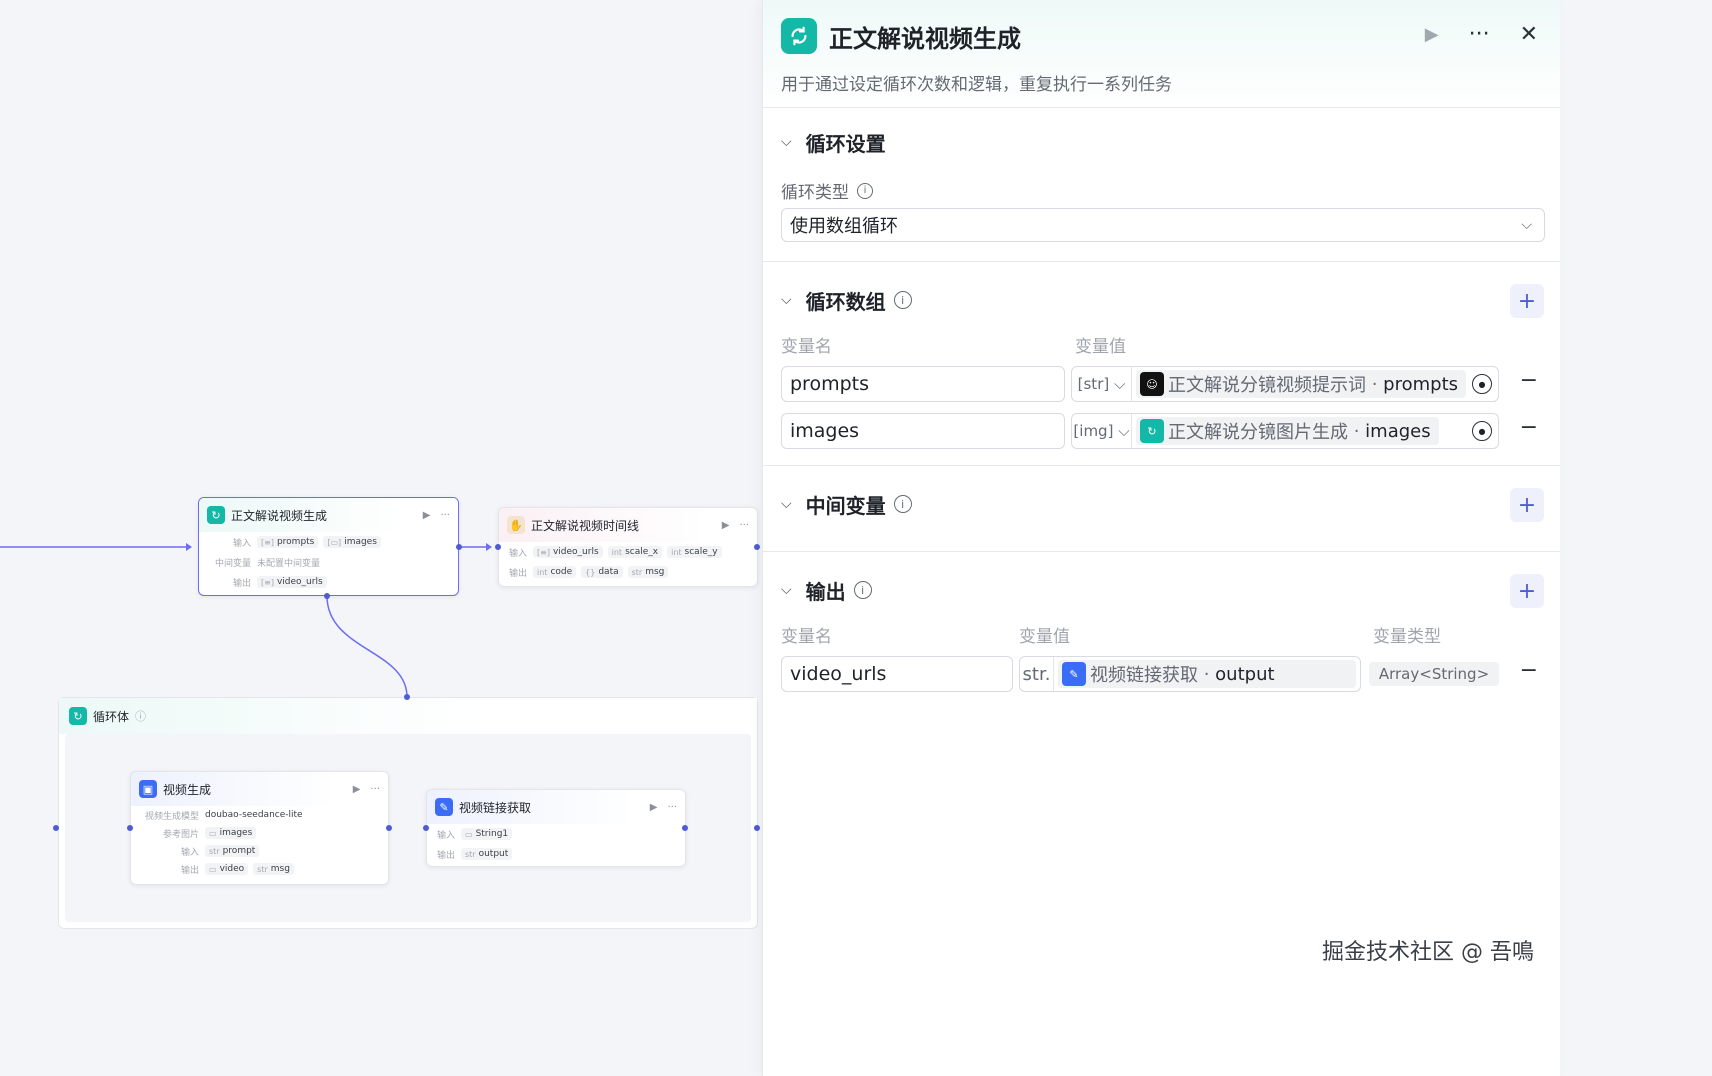 This screenshot has height=1076, width=1712. Describe the element at coordinates (827, 190) in the screenshot. I see `loop-type-label: 循环类型 i` at that location.